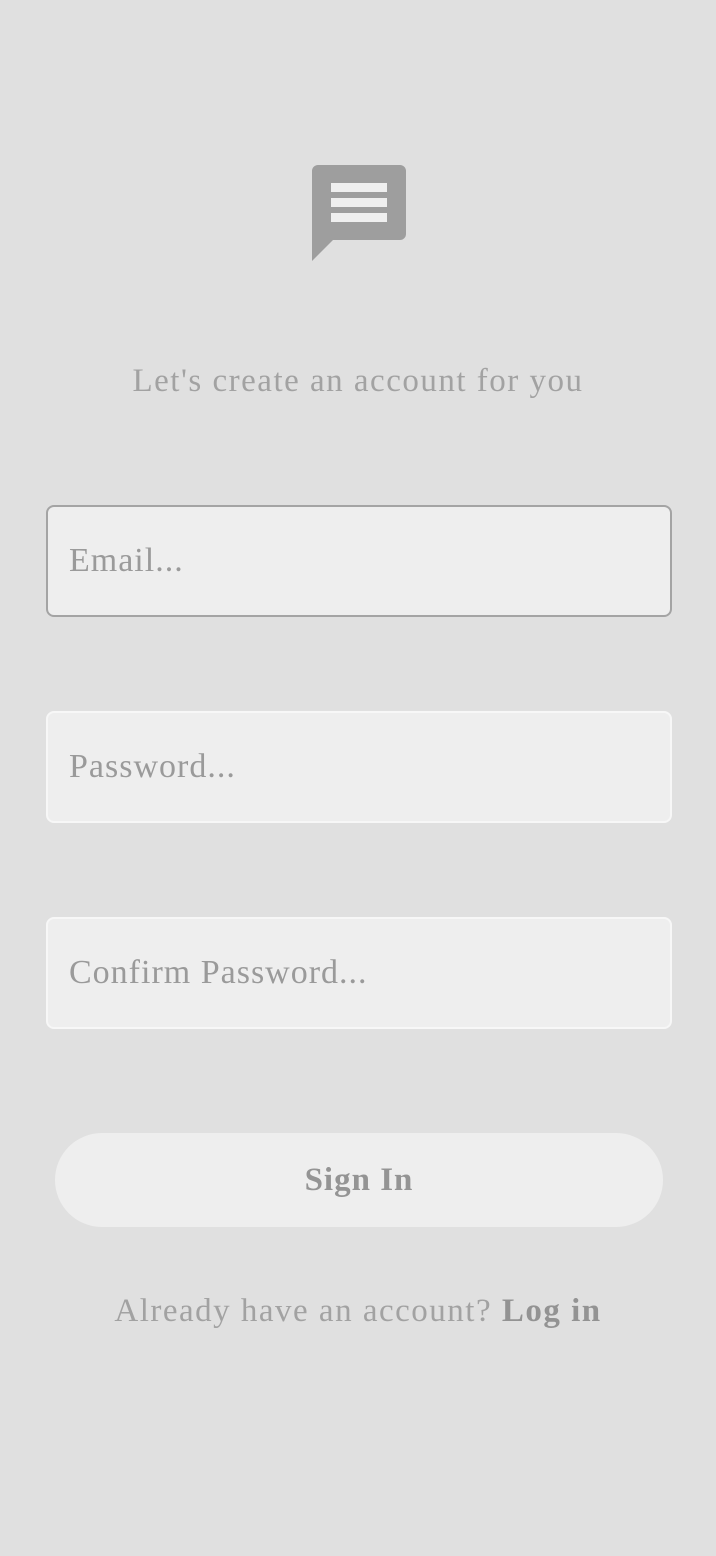 This screenshot has width=716, height=1556. I want to click on email-field, so click(359, 561).